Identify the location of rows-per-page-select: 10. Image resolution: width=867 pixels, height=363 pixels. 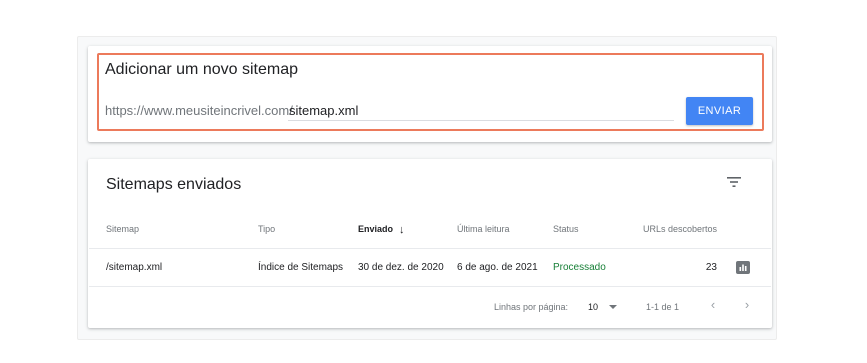
(604, 307).